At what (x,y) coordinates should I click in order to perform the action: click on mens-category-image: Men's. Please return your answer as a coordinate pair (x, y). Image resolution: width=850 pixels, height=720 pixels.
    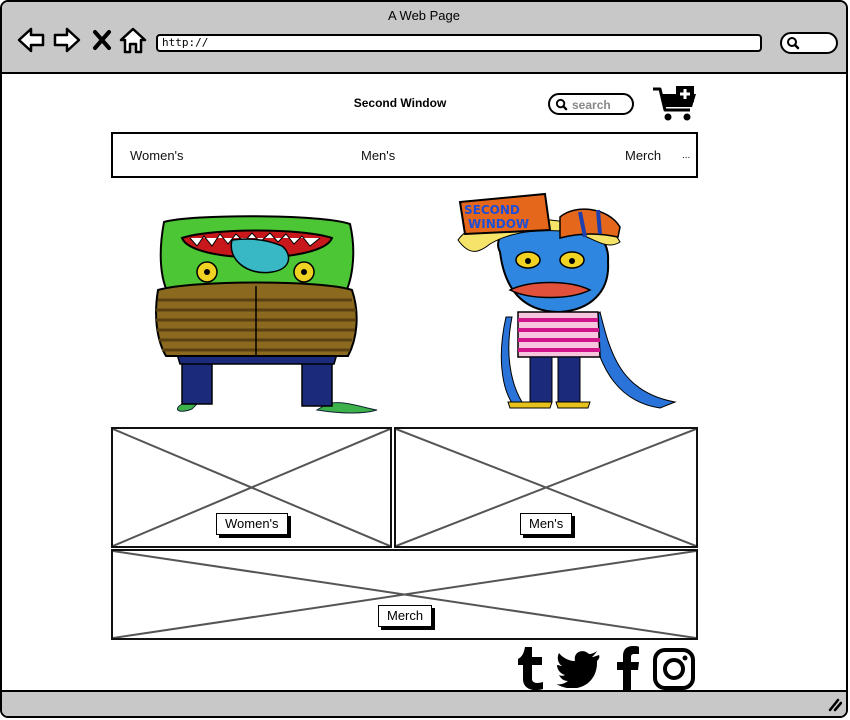
    Looking at the image, I should click on (546, 487).